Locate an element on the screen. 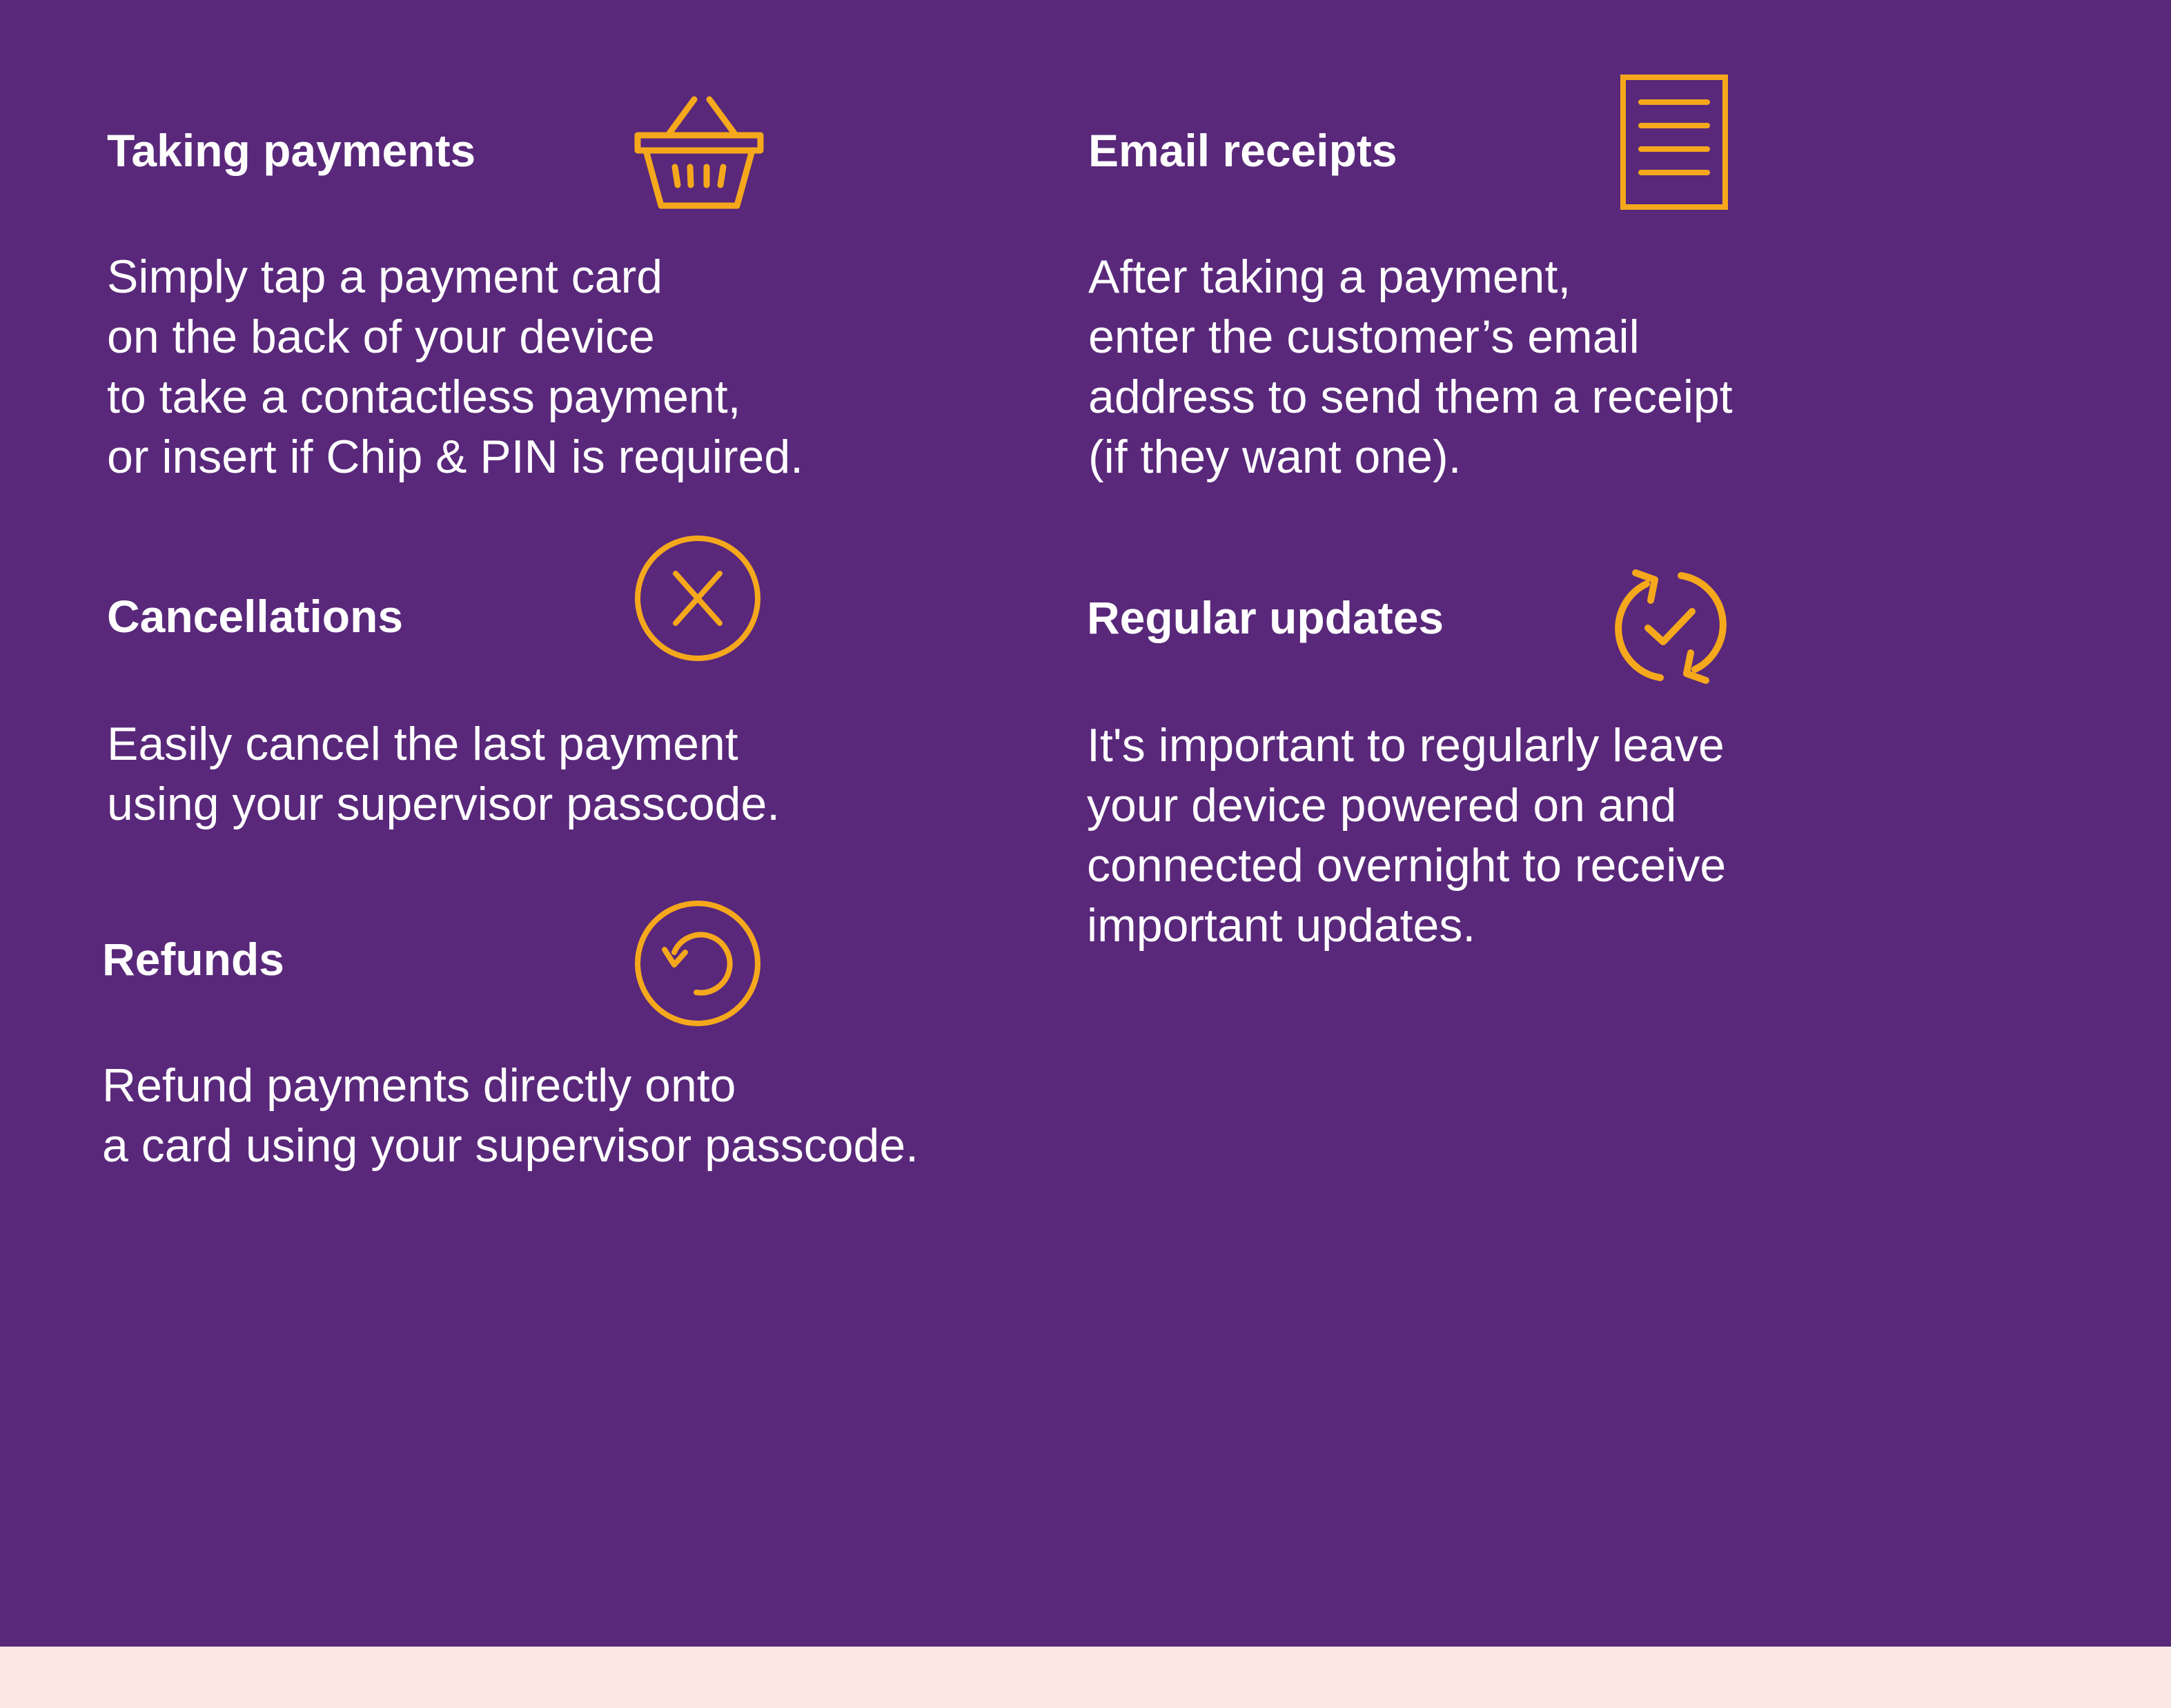 This screenshot has width=2171, height=1708. basket-icon is located at coordinates (699, 154).